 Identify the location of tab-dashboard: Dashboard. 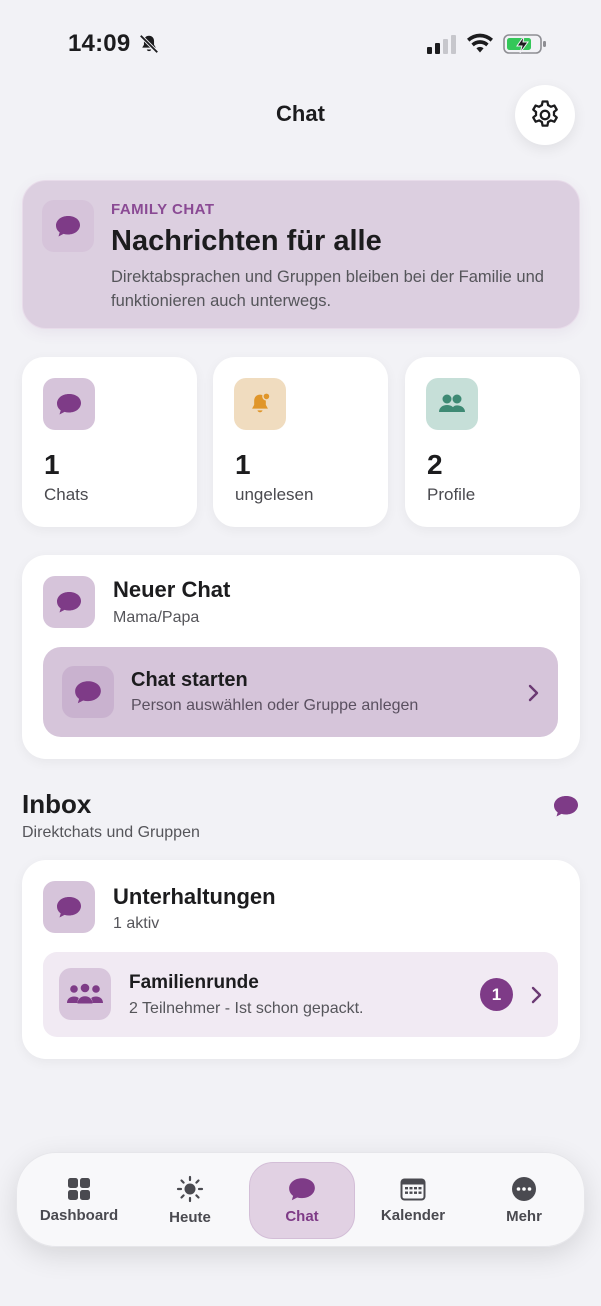
(79, 1200).